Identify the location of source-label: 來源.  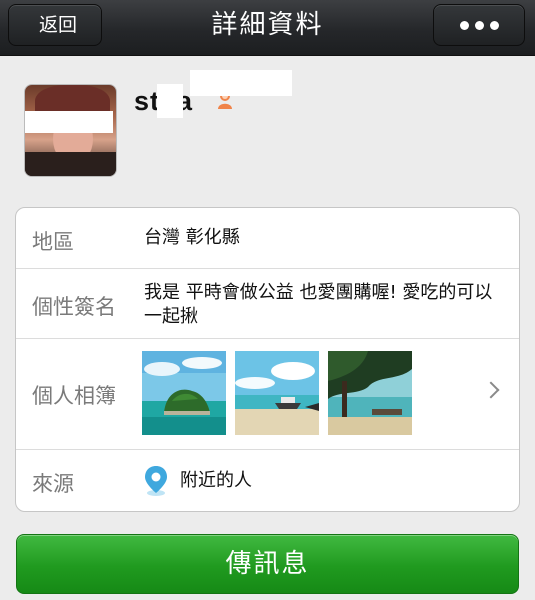
(53, 484).